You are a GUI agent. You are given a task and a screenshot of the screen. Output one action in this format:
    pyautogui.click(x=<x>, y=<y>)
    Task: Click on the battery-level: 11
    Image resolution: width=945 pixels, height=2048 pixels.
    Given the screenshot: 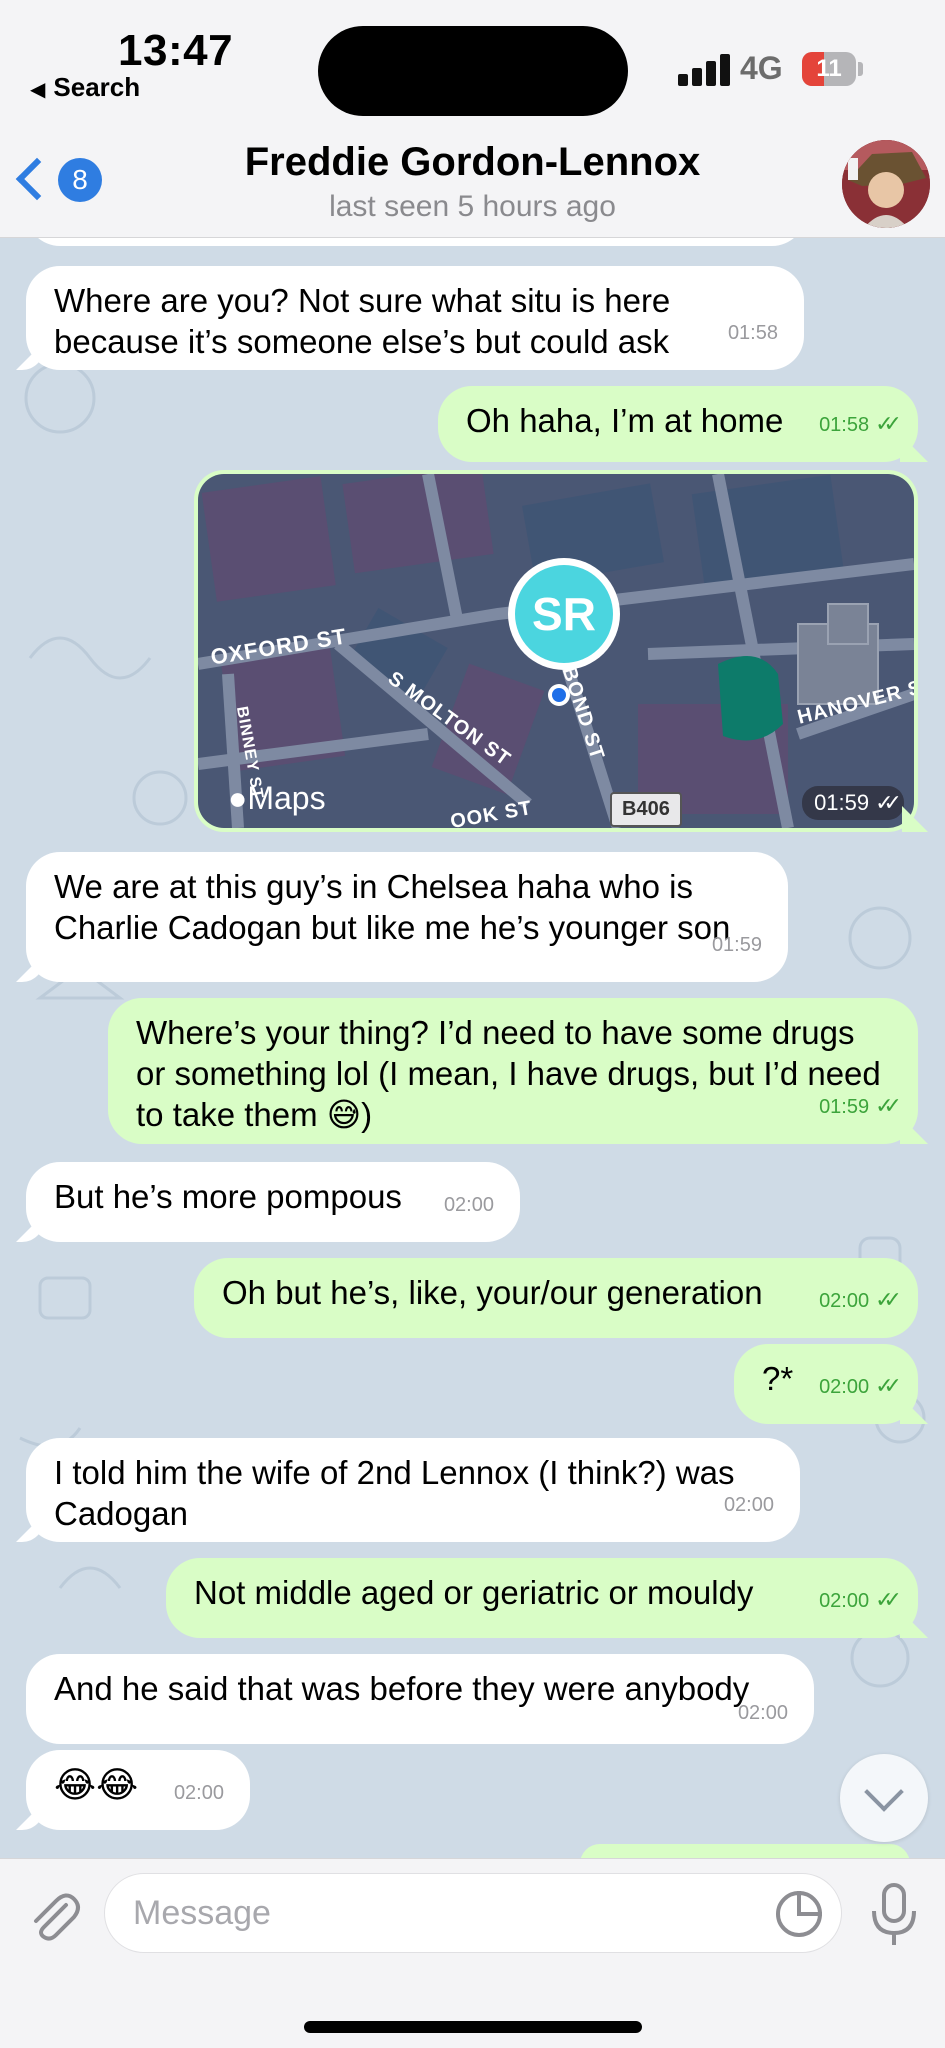 What is the action you would take?
    pyautogui.click(x=829, y=68)
    